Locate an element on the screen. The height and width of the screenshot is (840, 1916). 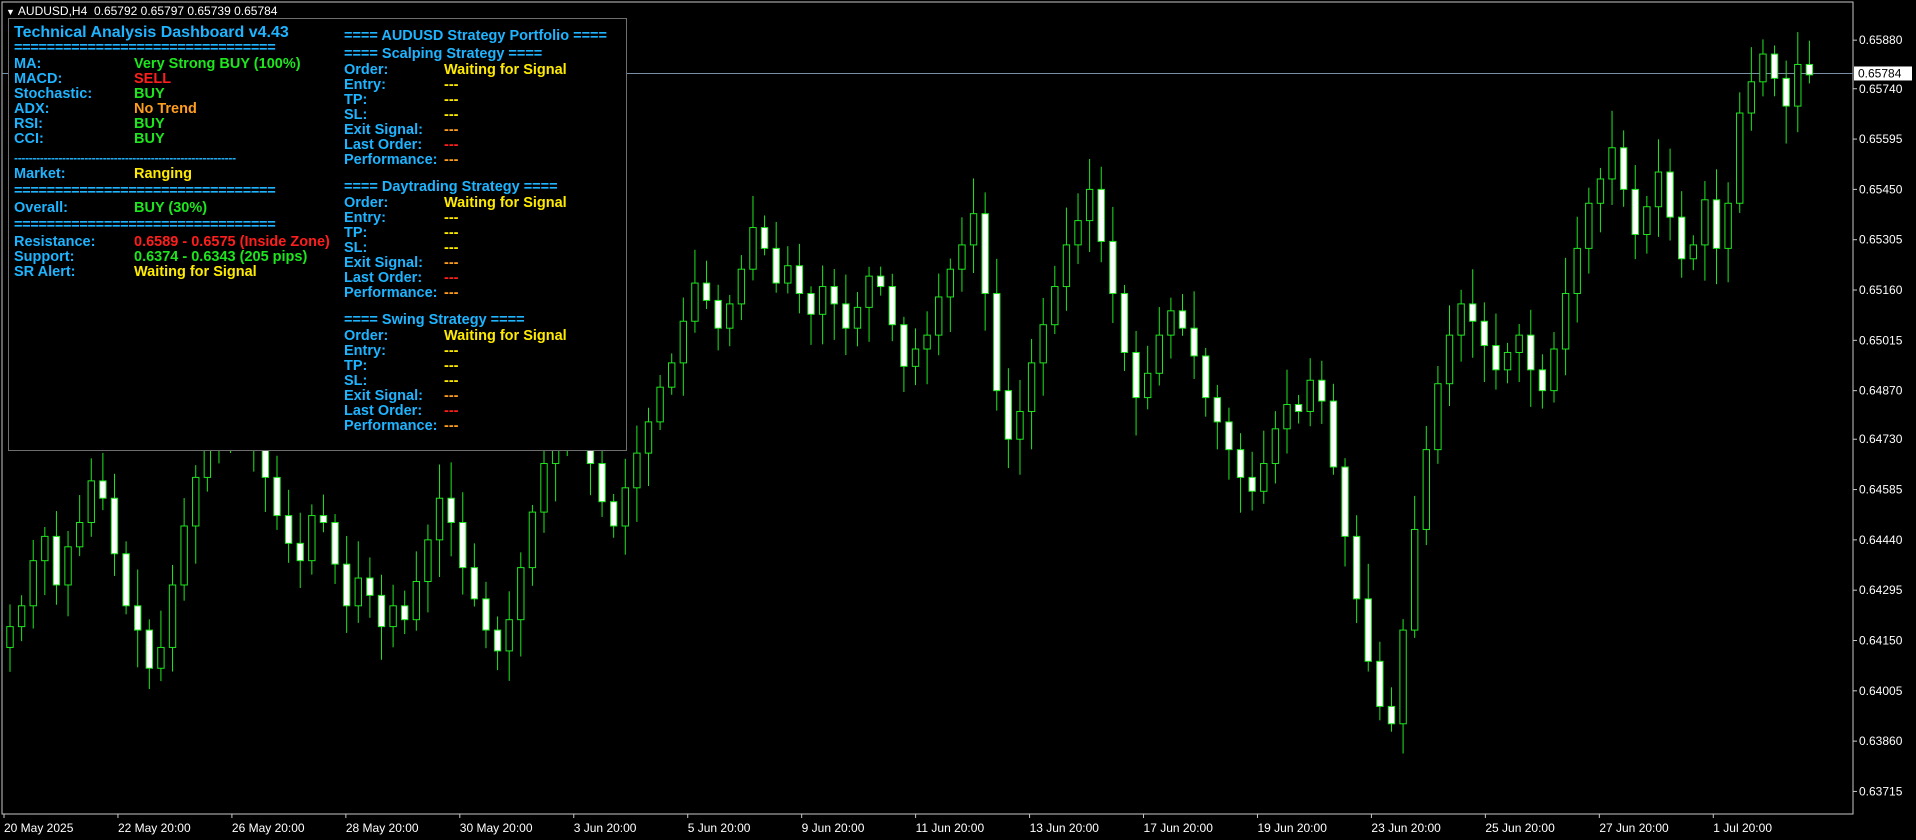
x-tick-label: 27 Jun 20:00 is located at coordinates (1634, 828).